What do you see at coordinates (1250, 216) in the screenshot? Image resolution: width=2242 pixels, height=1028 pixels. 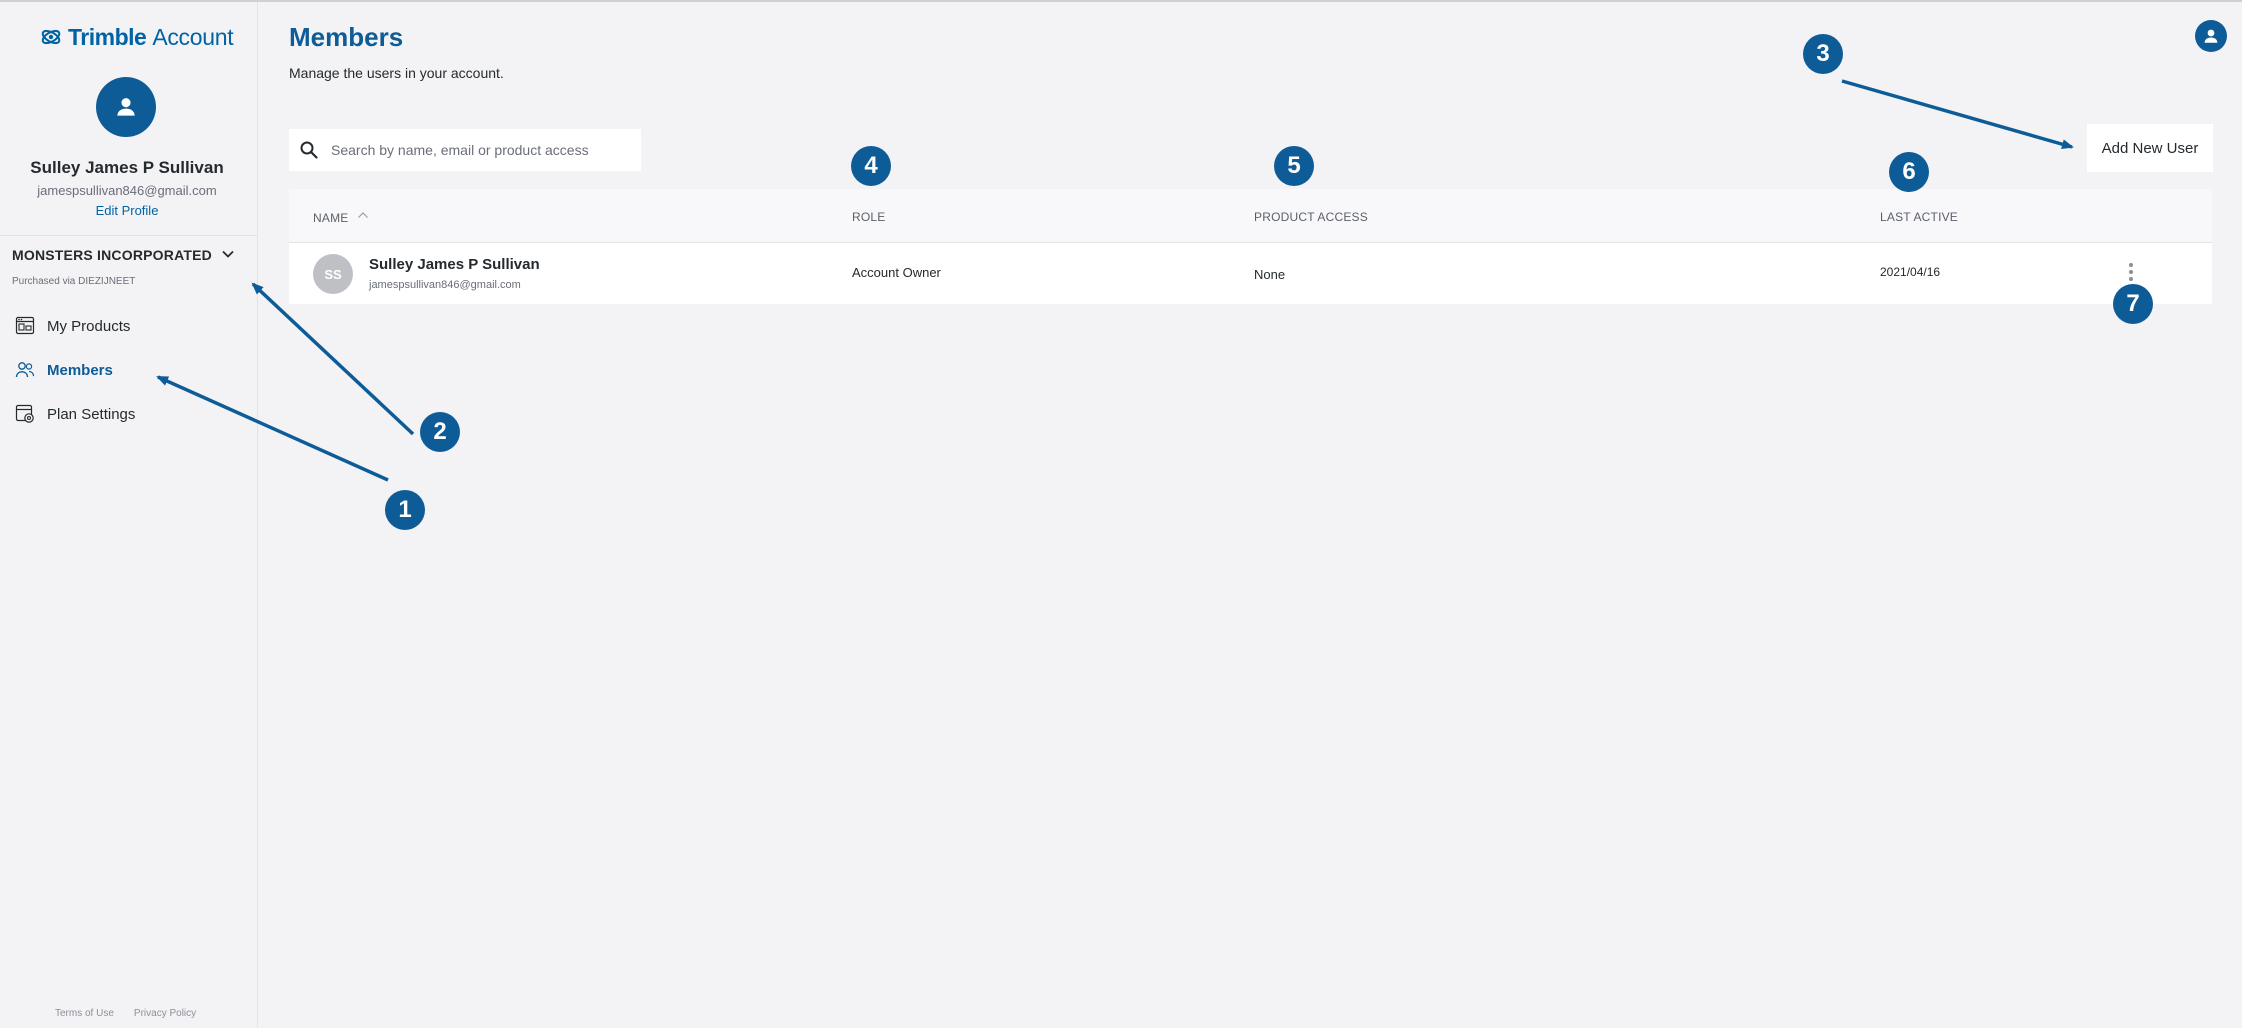 I see `table-header: NAME ROLE PRODUCT ACCESS LAST ACTIVE` at bounding box center [1250, 216].